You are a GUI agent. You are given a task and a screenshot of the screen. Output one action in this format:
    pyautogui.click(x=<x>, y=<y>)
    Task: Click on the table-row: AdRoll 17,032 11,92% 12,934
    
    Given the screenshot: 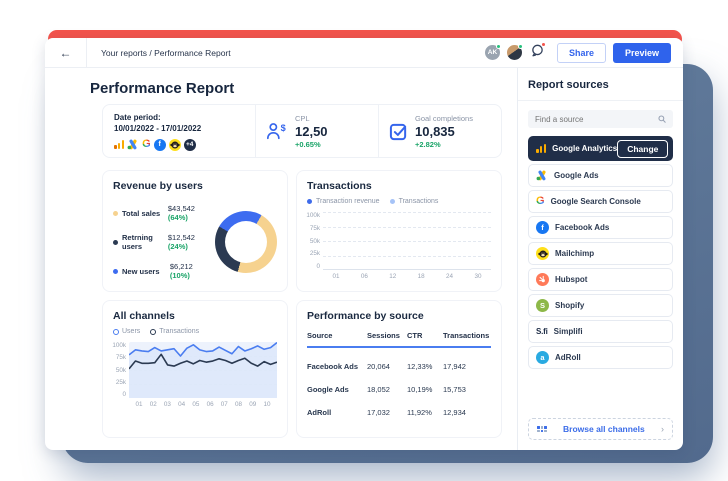 What is the action you would take?
    pyautogui.click(x=386, y=412)
    